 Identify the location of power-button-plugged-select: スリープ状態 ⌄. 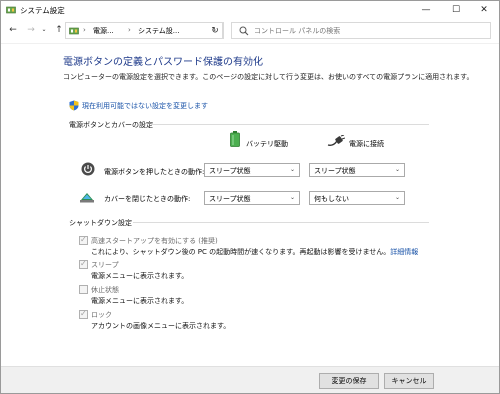
(357, 170).